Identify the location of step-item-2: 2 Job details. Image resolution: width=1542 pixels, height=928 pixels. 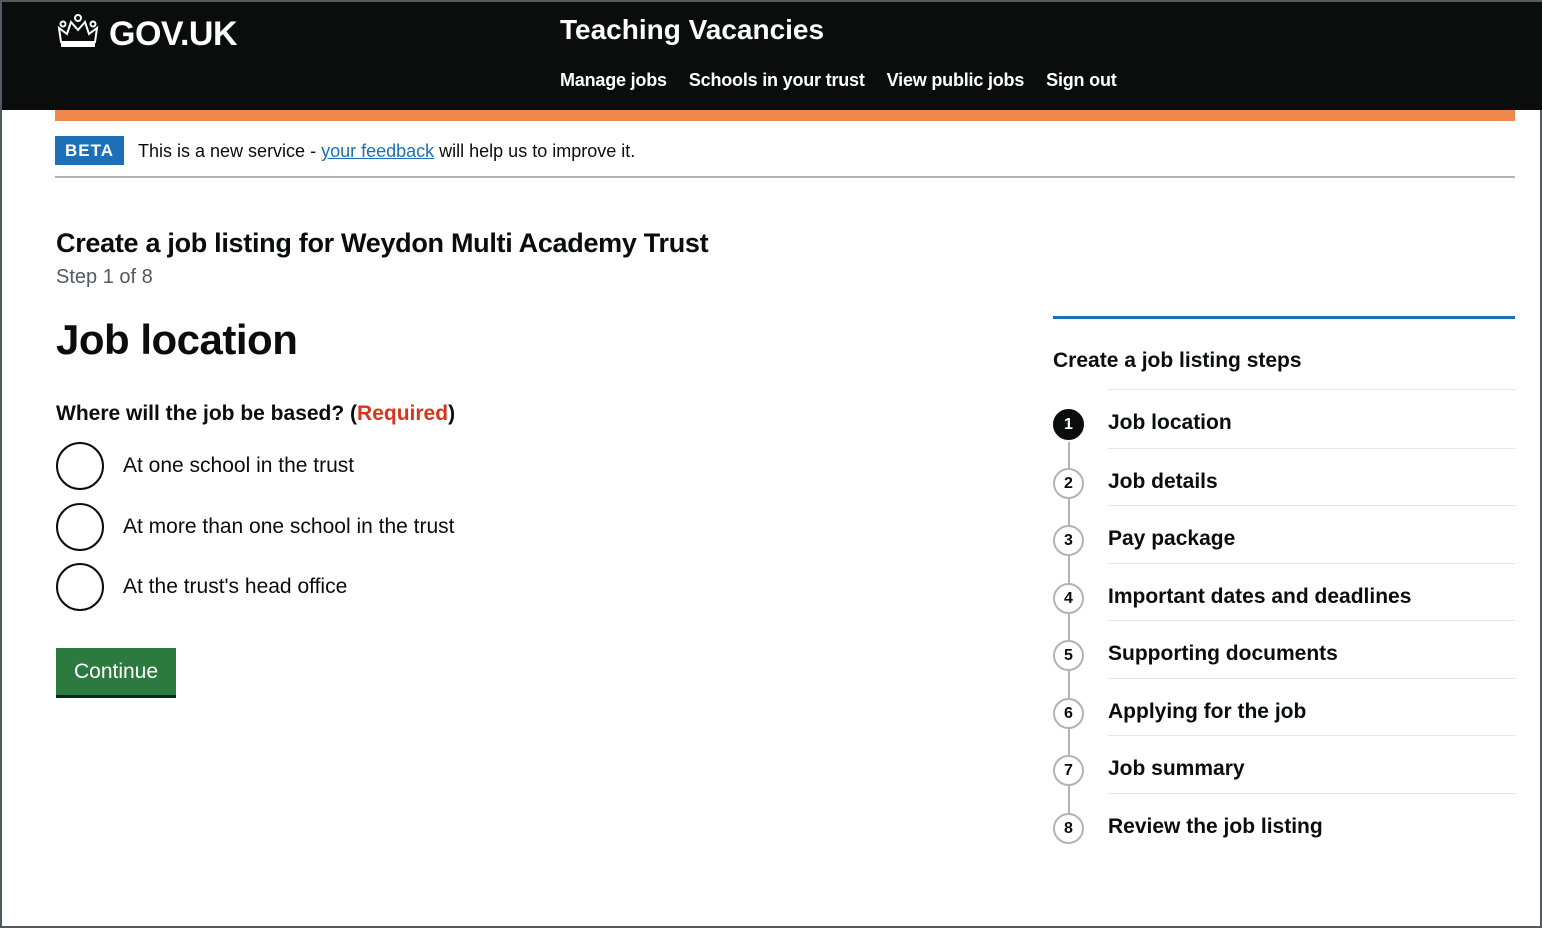
(1284, 477).